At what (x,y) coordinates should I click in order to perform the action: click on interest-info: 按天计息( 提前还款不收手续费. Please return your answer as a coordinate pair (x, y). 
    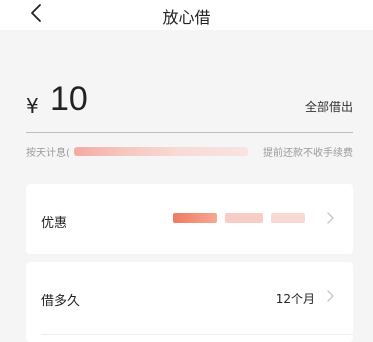
    Looking at the image, I should click on (189, 152).